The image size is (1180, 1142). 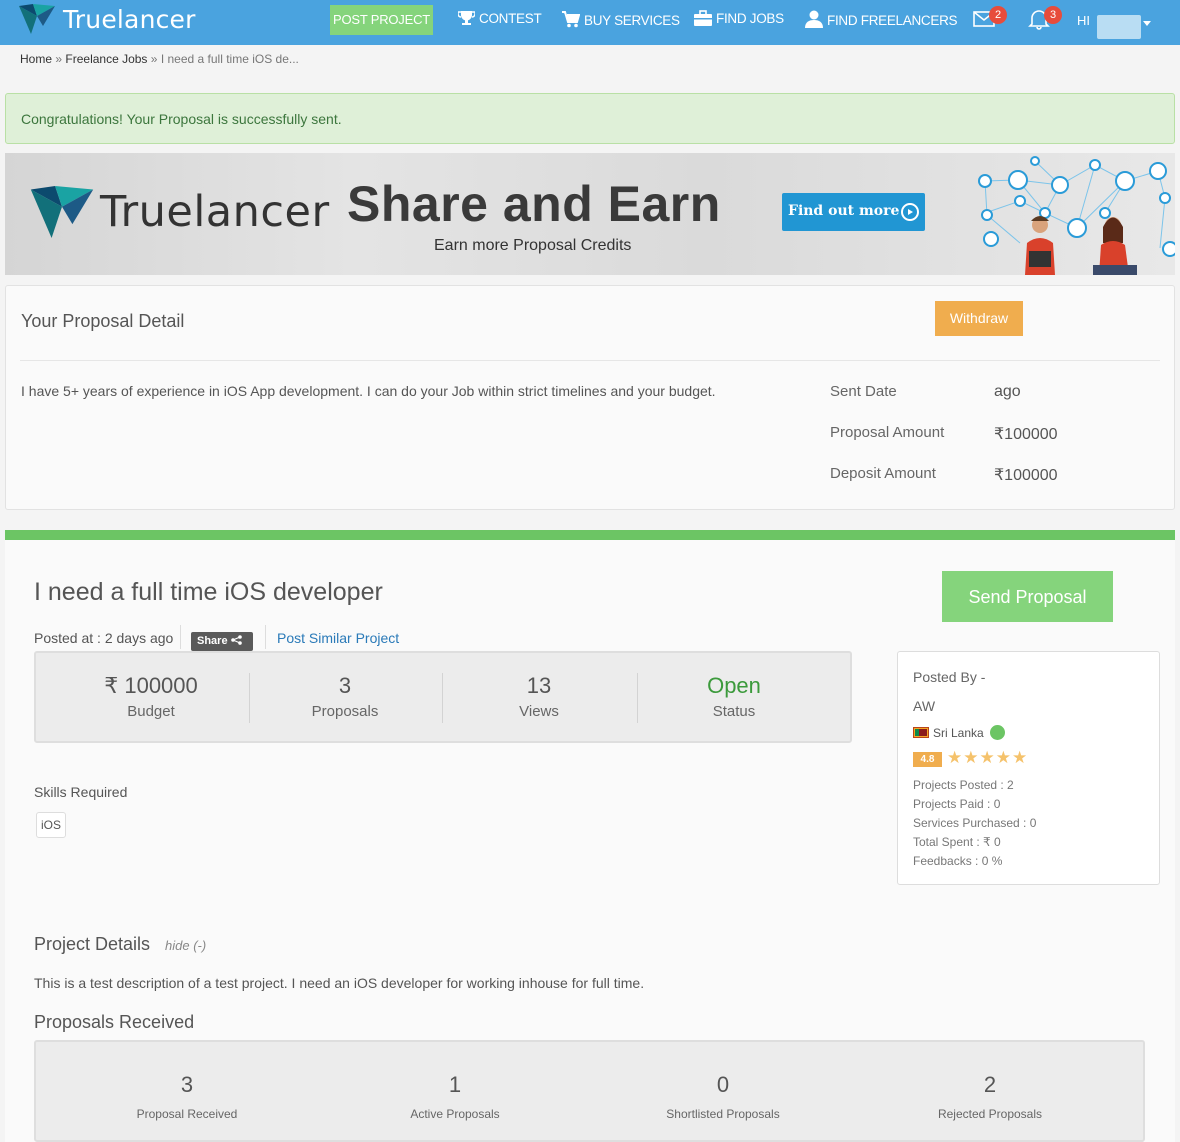 What do you see at coordinates (927, 759) in the screenshot?
I see `rating-badge: 4.8` at bounding box center [927, 759].